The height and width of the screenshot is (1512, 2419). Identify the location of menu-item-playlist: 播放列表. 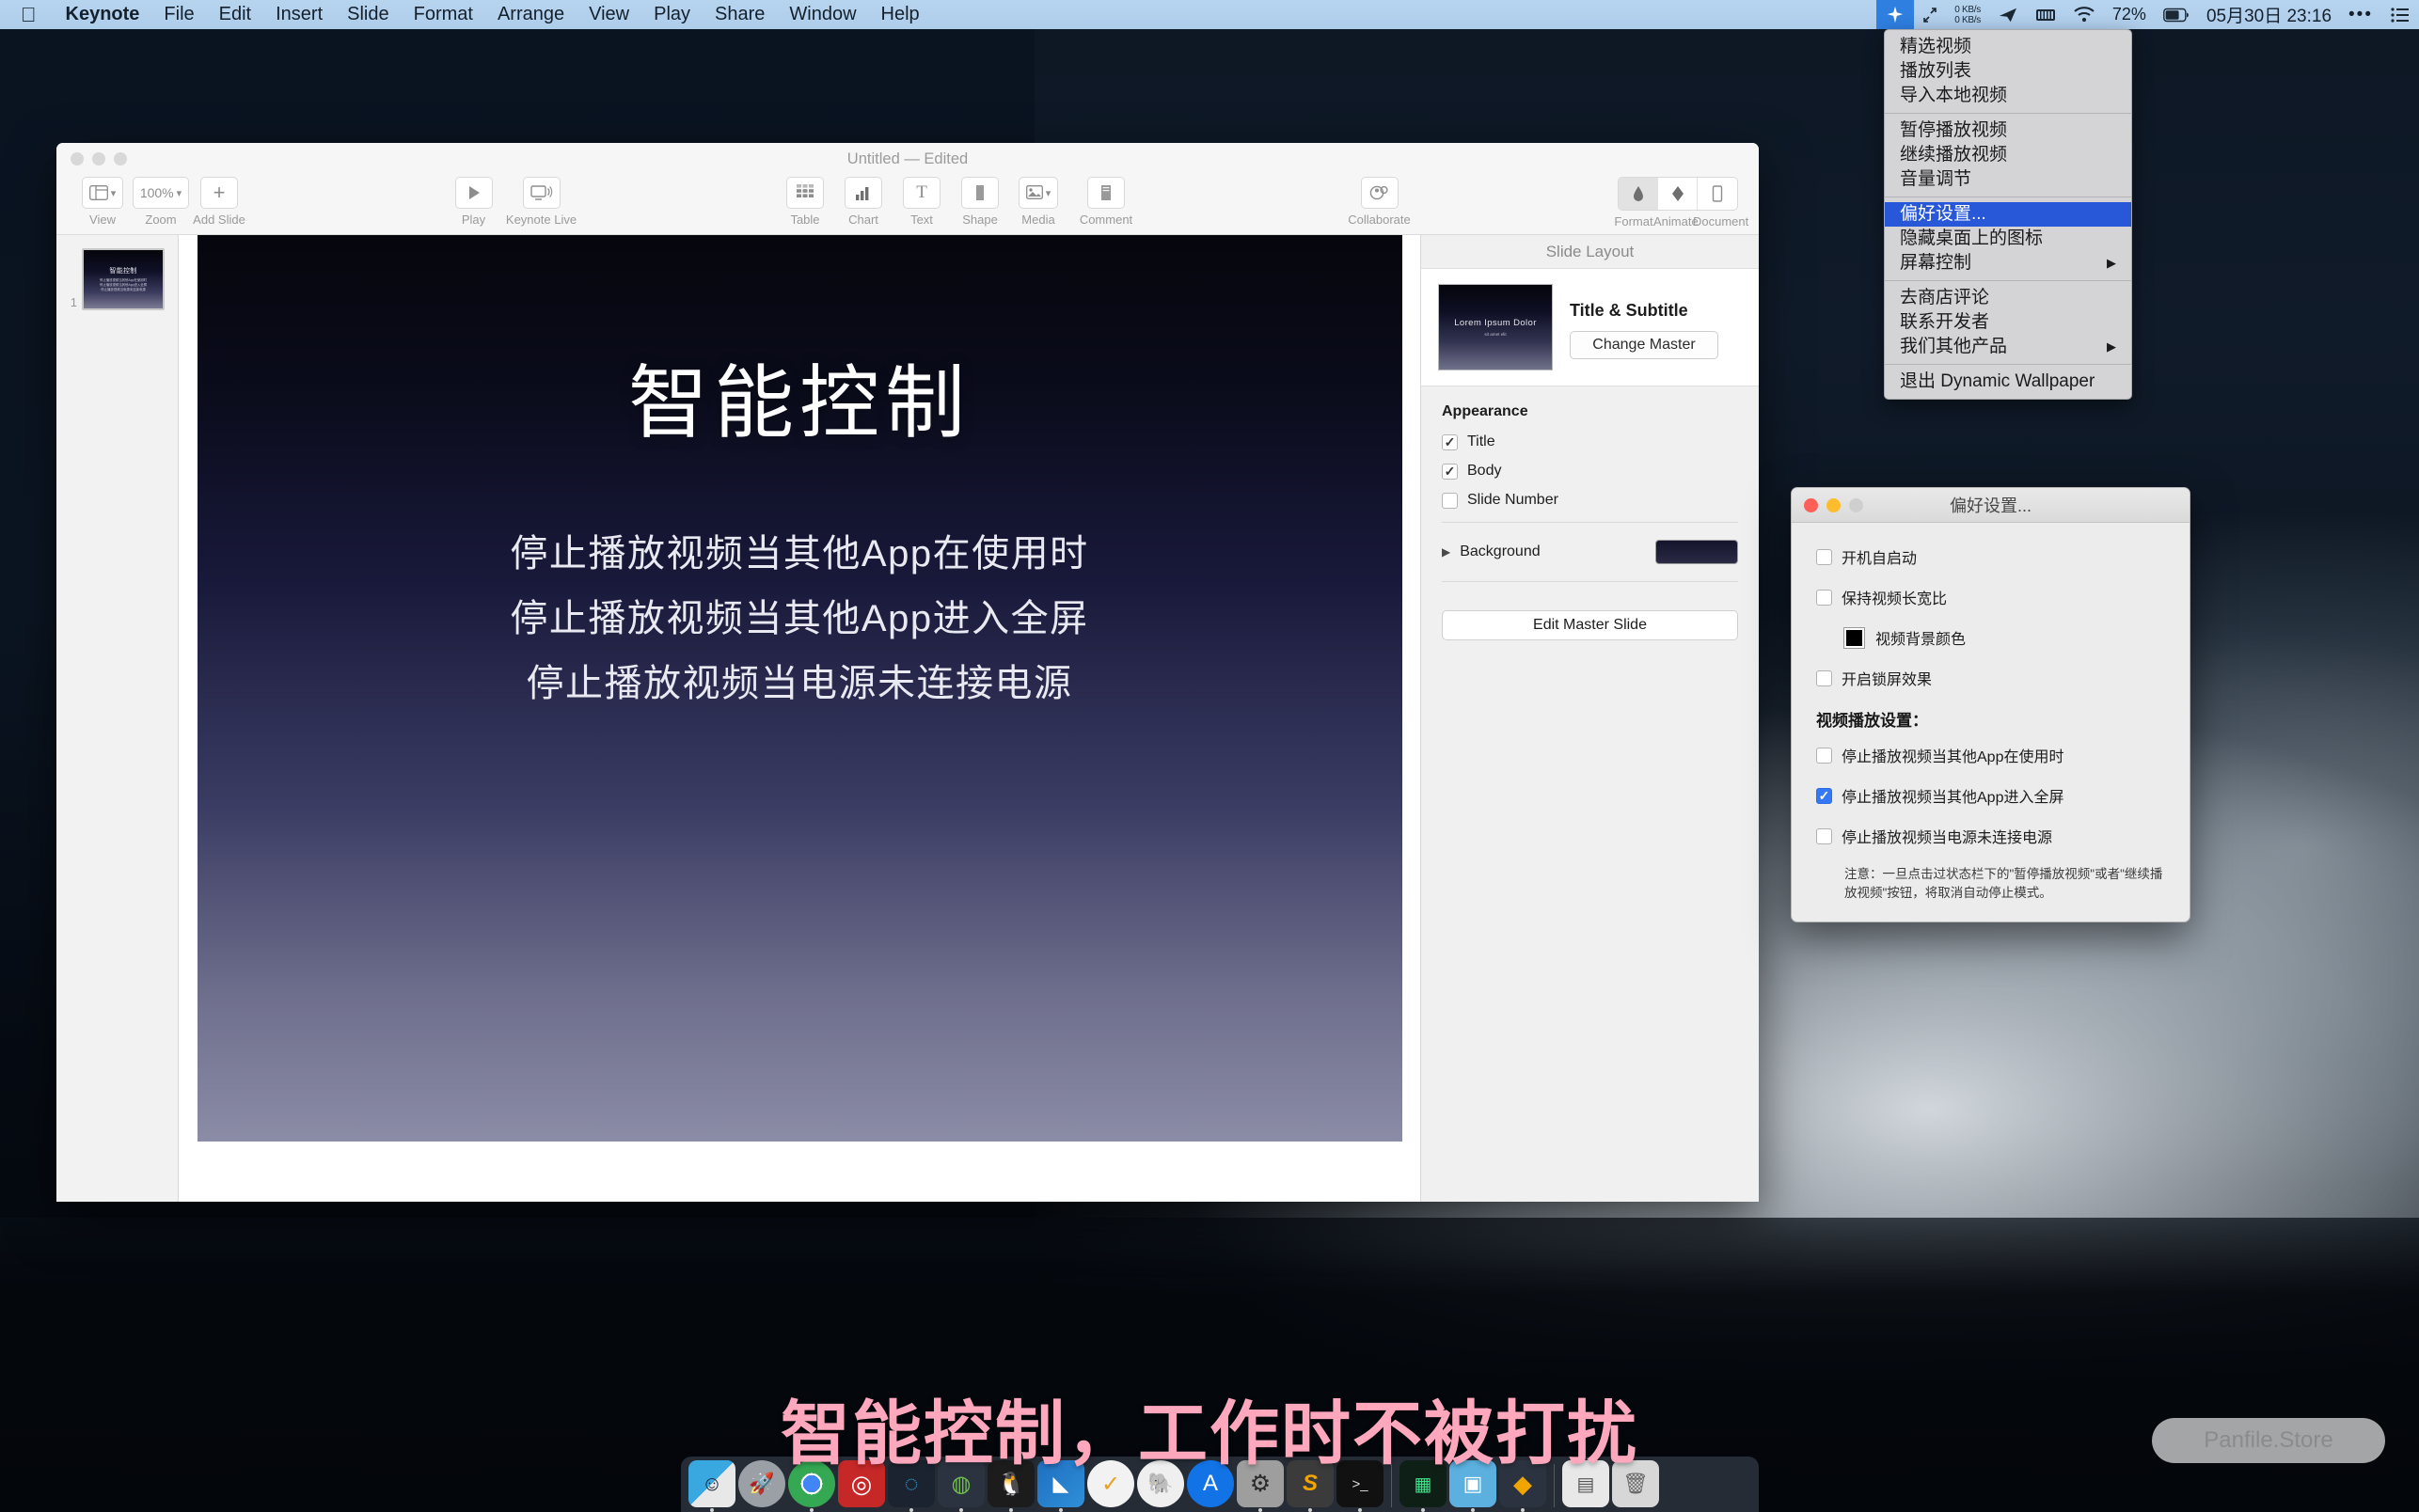
(2008, 72).